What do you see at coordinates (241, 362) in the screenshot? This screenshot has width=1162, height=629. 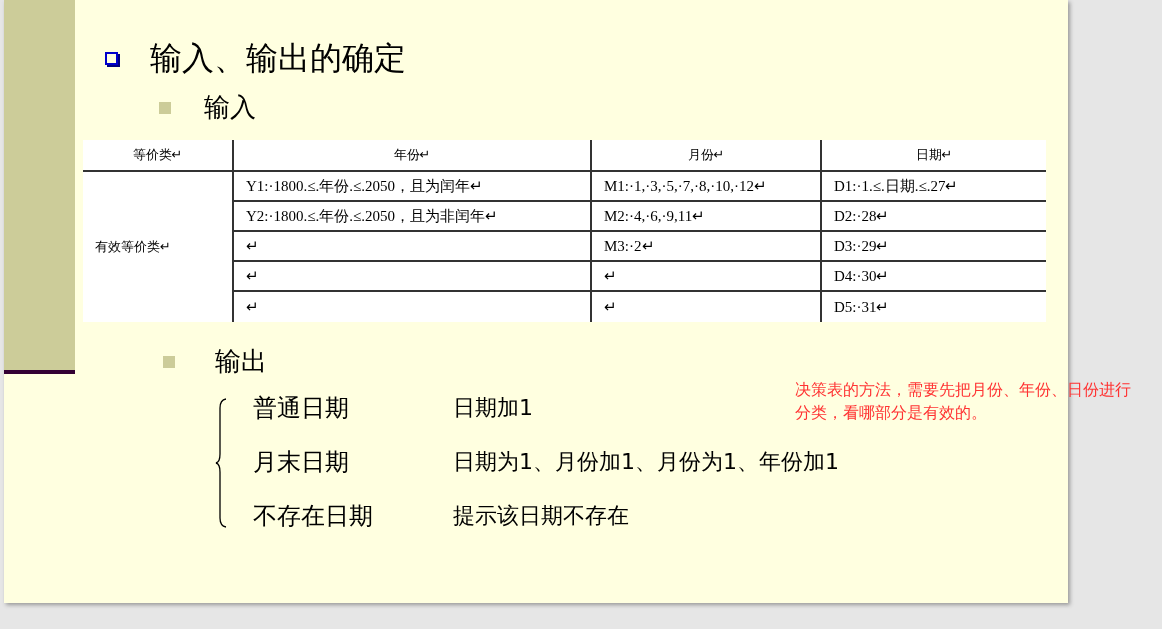 I see `output-label: 输出` at bounding box center [241, 362].